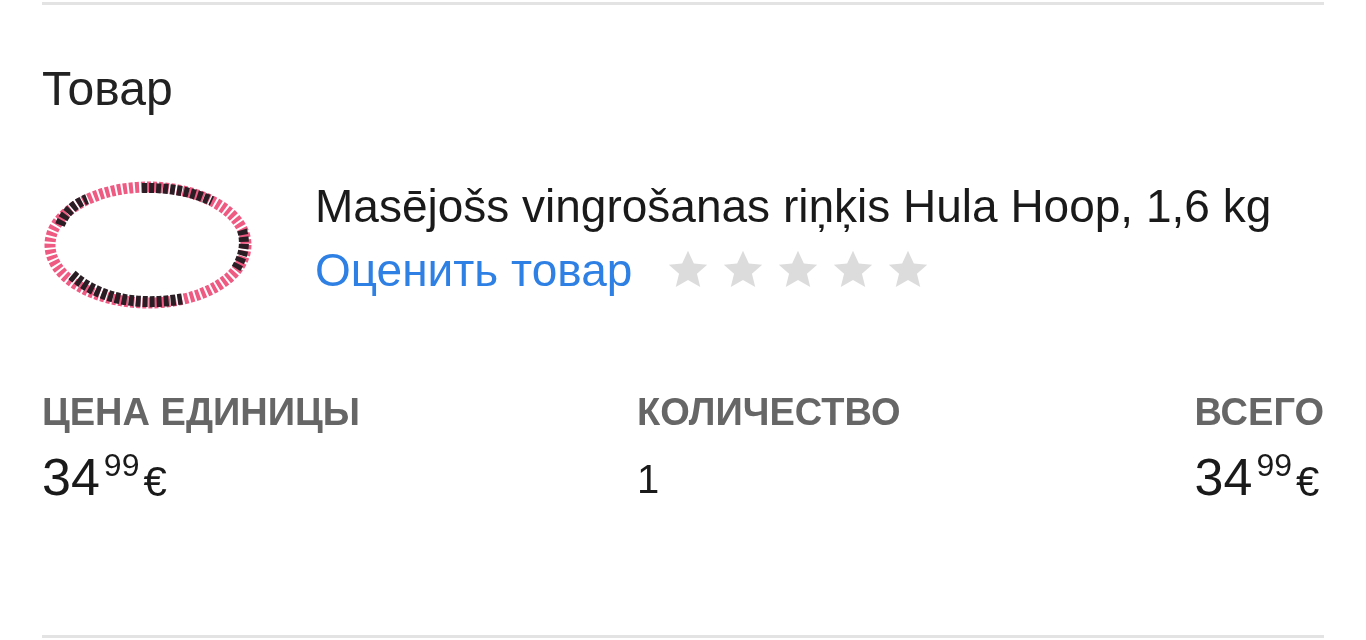 This screenshot has height=640, width=1366. What do you see at coordinates (649, 479) in the screenshot?
I see `quantity-value: 1` at bounding box center [649, 479].